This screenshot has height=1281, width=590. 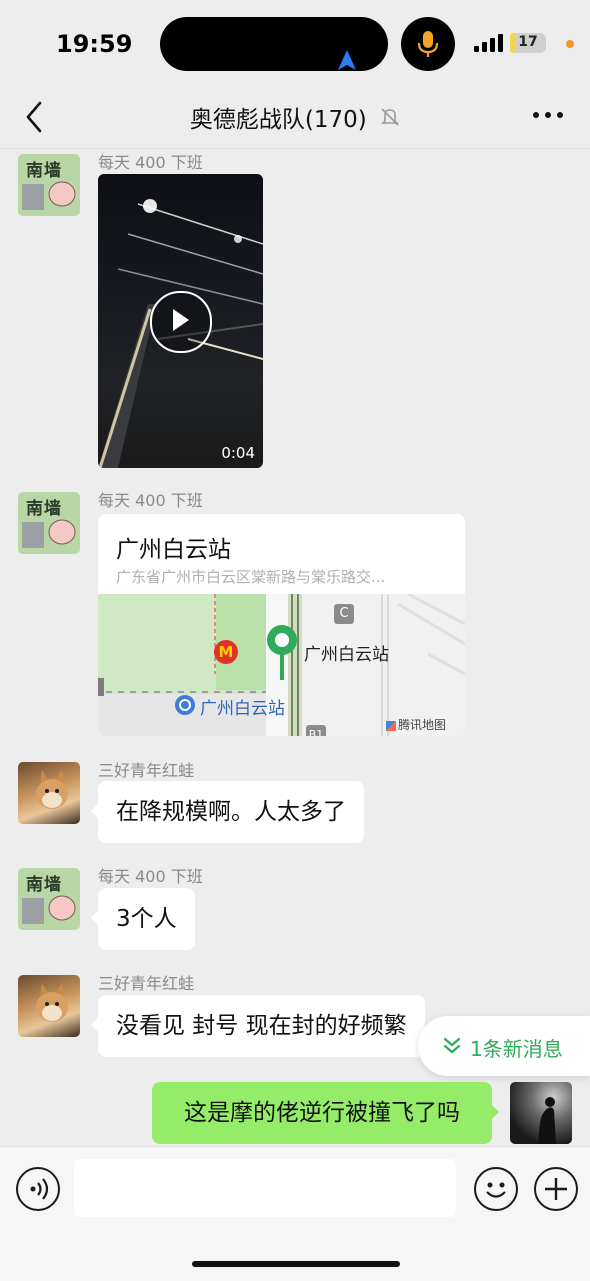 I want to click on battery-level: 17, so click(x=528, y=42).